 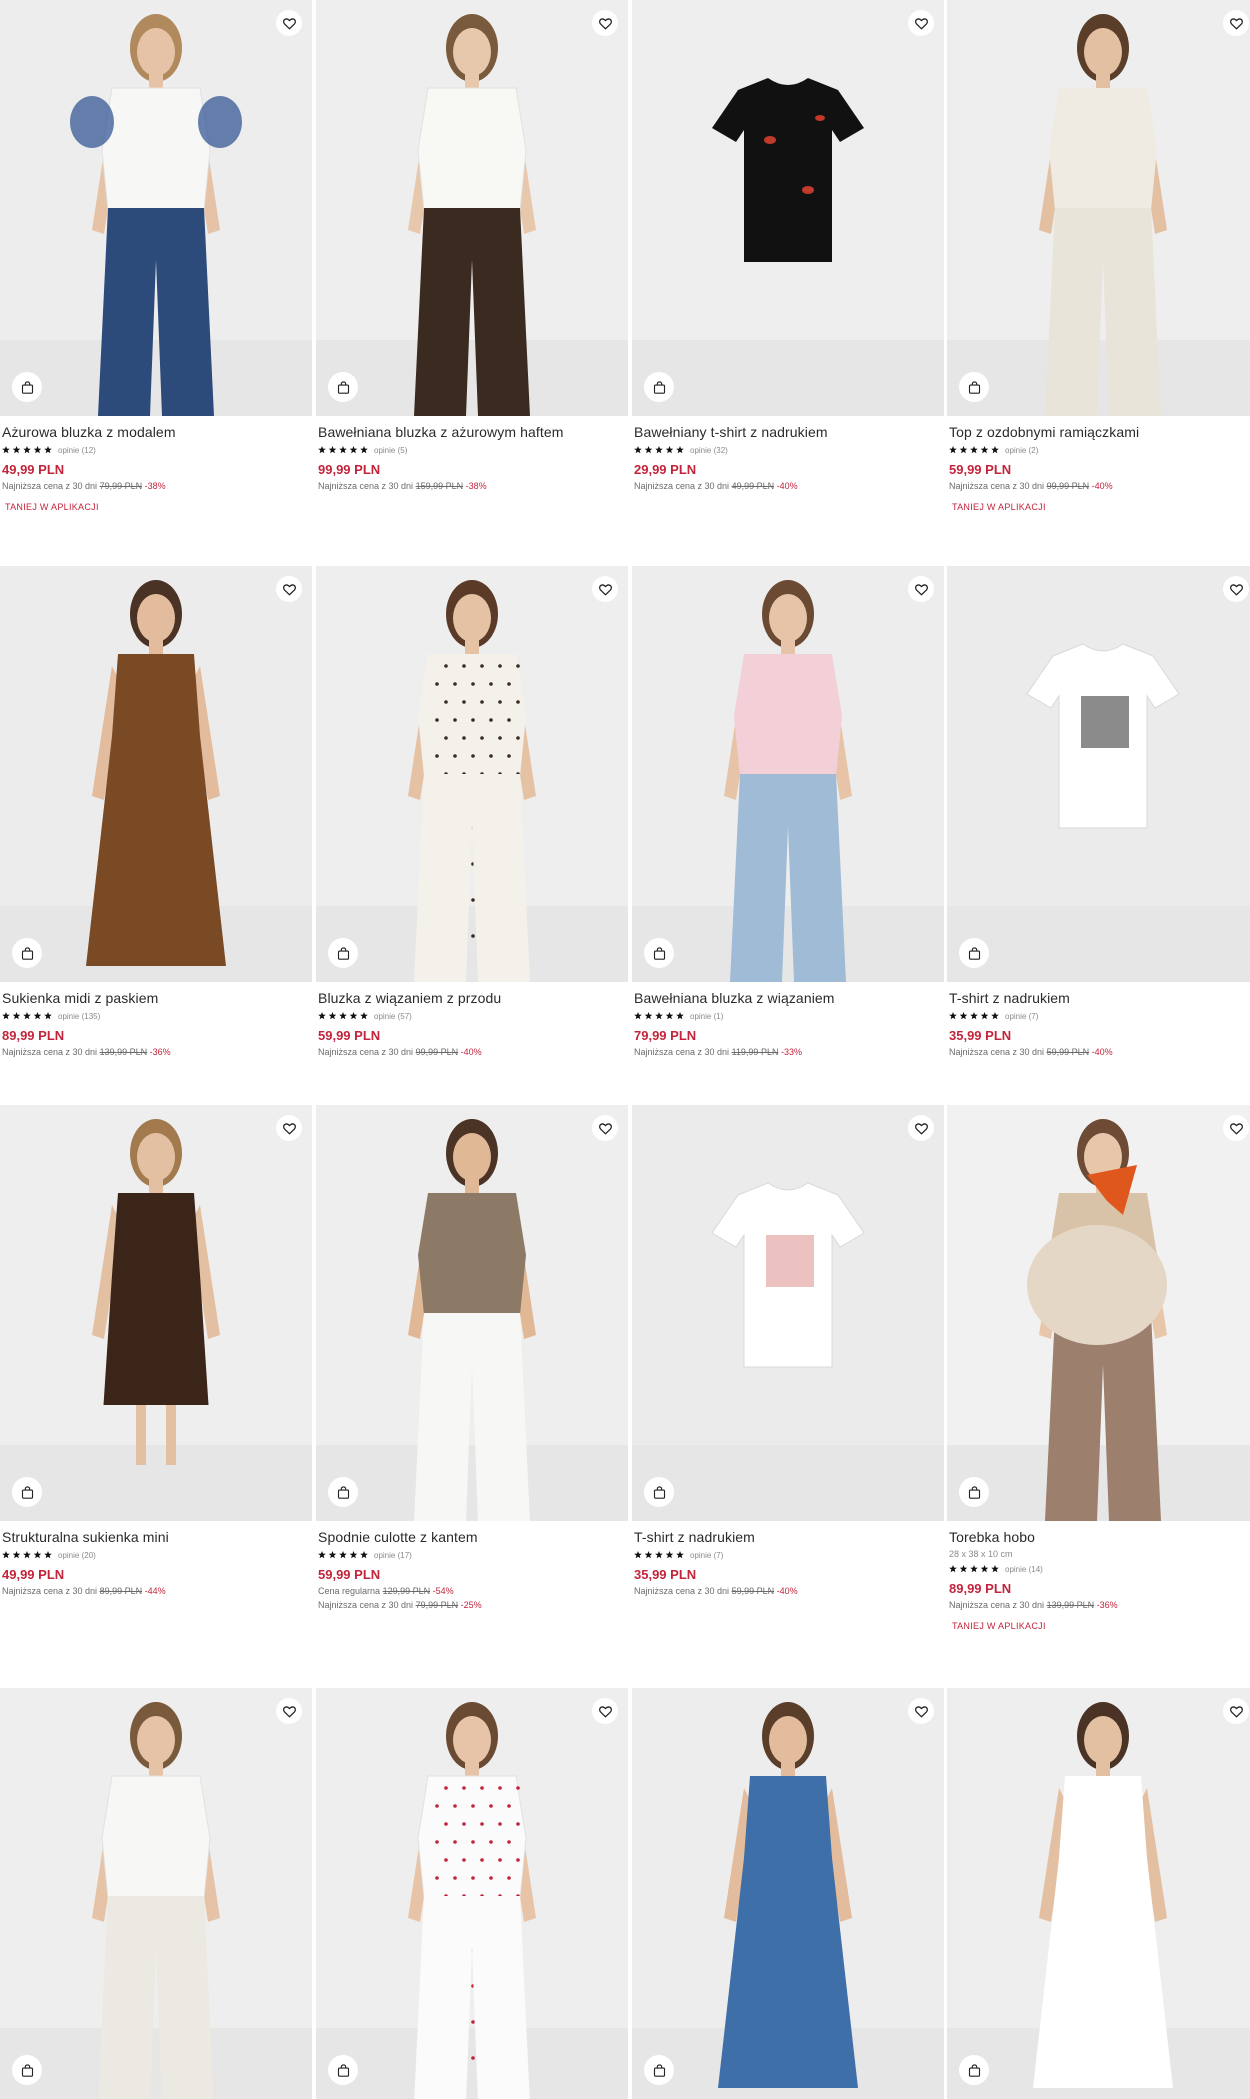 I want to click on review-count: opinie (12), so click(x=77, y=450).